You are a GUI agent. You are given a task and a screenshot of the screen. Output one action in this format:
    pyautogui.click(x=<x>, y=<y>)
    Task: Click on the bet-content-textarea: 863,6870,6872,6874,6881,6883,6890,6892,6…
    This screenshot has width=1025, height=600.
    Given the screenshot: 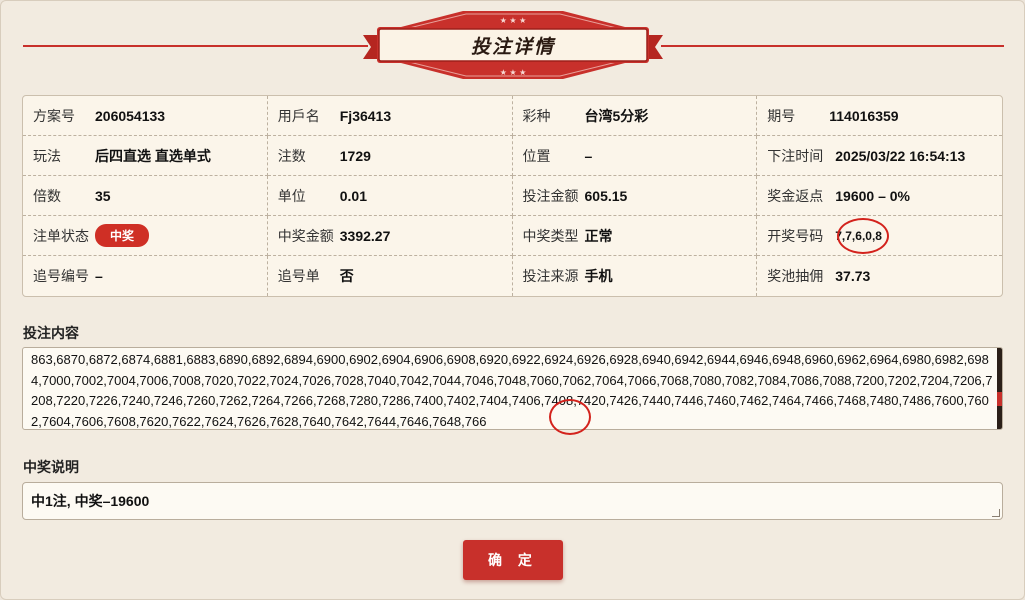 What is the action you would take?
    pyautogui.click(x=512, y=388)
    